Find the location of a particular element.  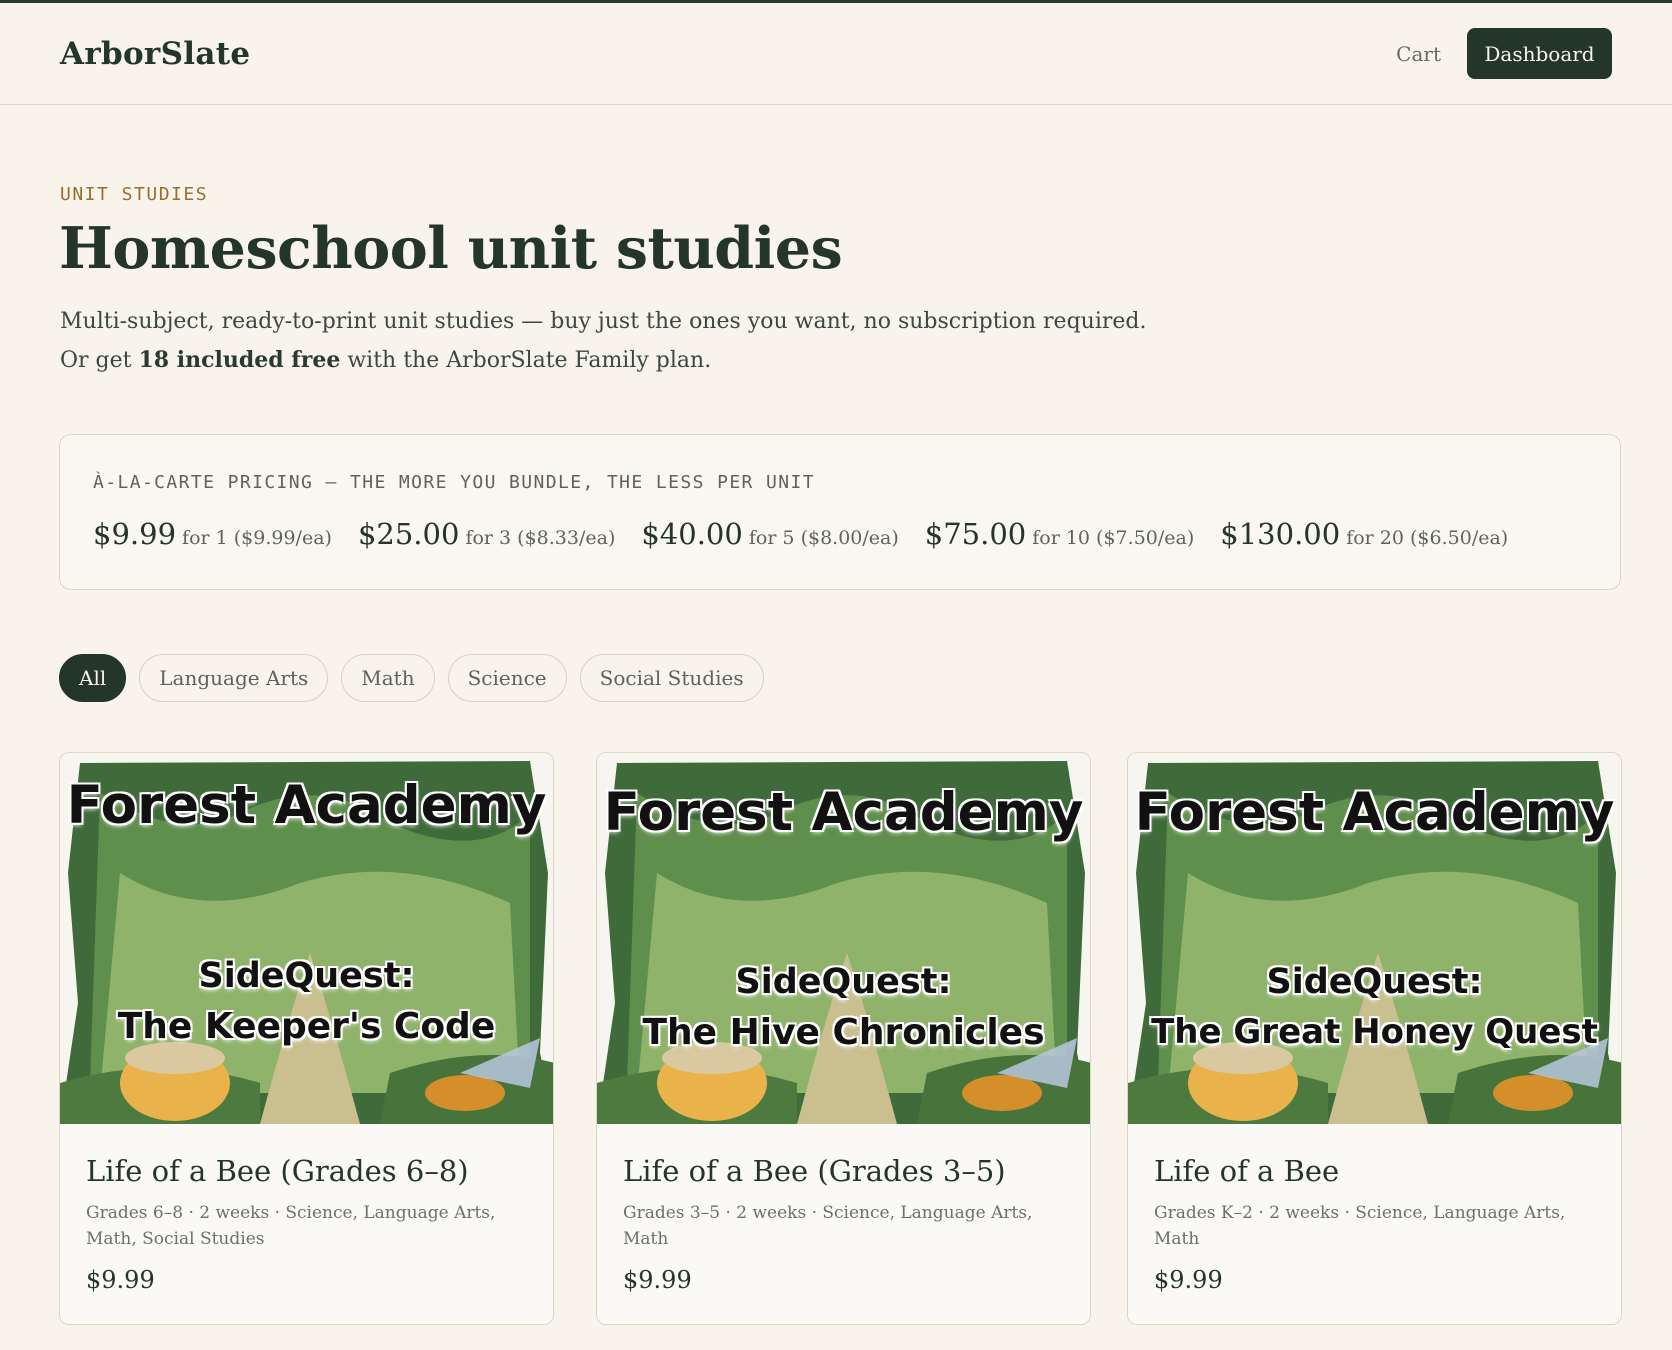

cover-title-text: The Great Honey Quest is located at coordinates (1374, 1032).